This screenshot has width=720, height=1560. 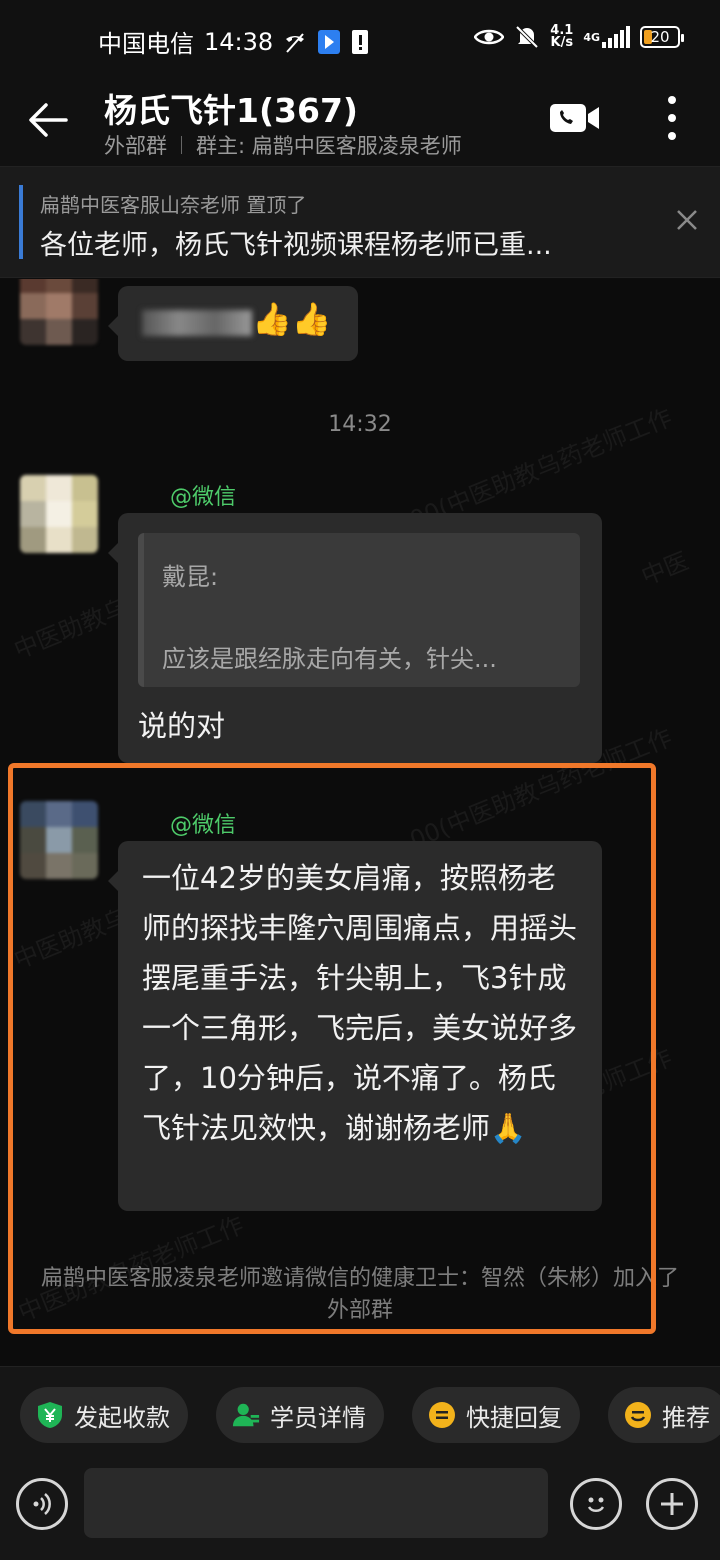 What do you see at coordinates (527, 37) in the screenshot?
I see `mute-bell-icon` at bounding box center [527, 37].